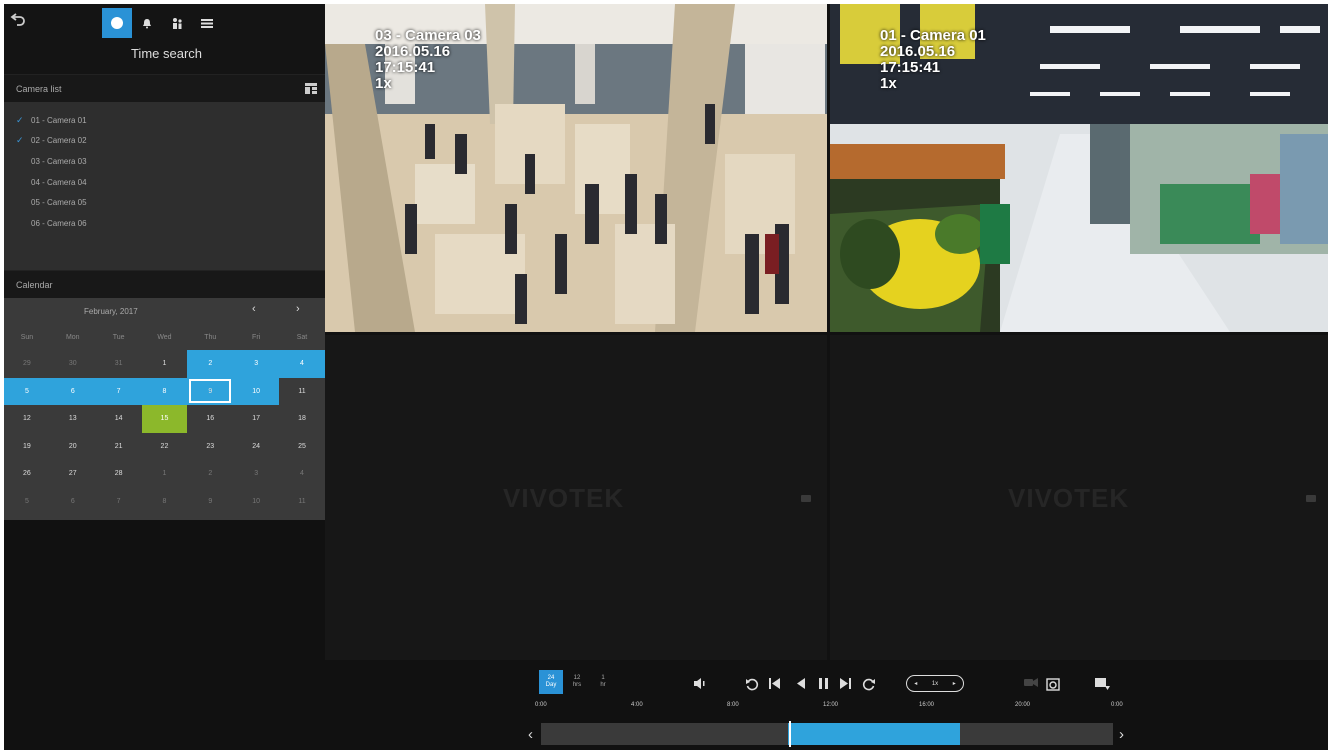 This screenshot has width=1332, height=754. I want to click on calendar-day-number: 7, so click(118, 391).